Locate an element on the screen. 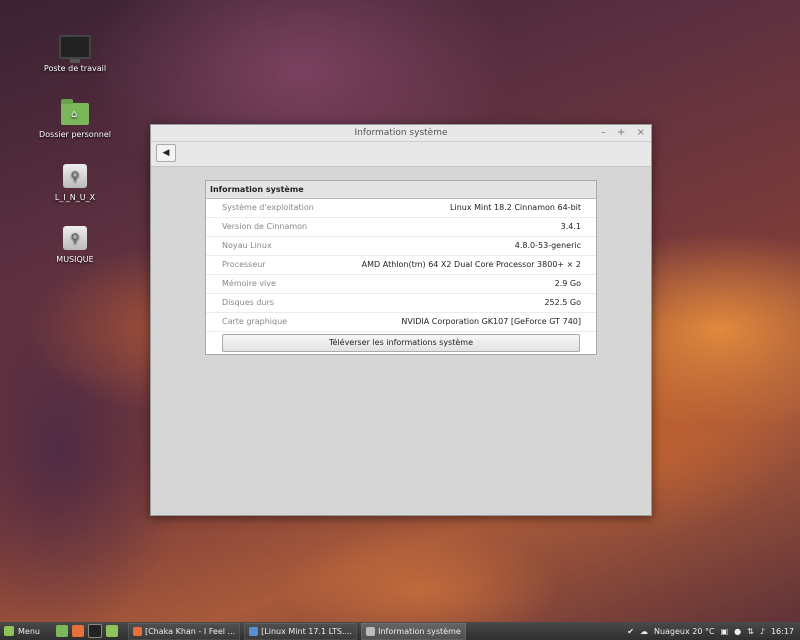 This screenshot has width=800, height=640. clock: 16:17 is located at coordinates (782, 631).